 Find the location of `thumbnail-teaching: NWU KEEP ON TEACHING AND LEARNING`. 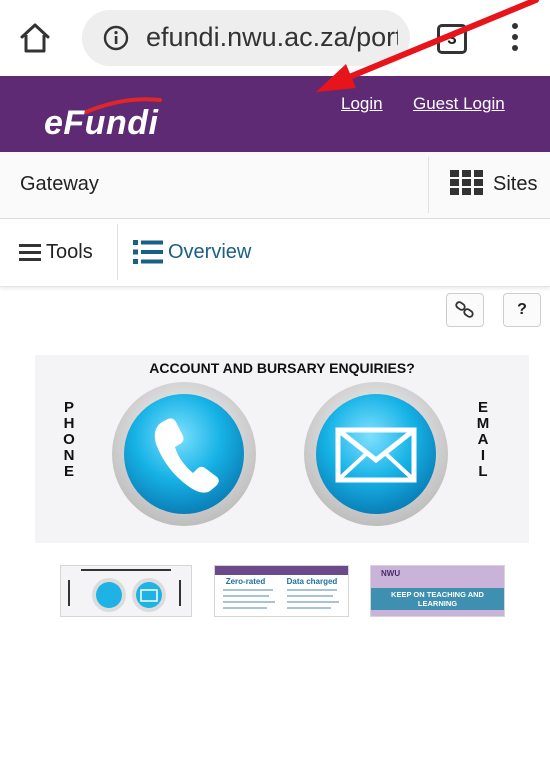

thumbnail-teaching: NWU KEEP ON TEACHING AND LEARNING is located at coordinates (437, 591).